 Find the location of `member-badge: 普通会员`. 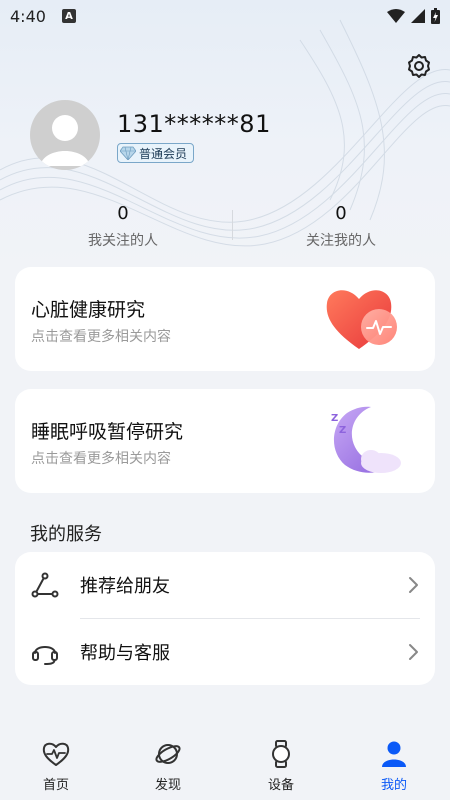

member-badge: 普通会员 is located at coordinates (156, 153).